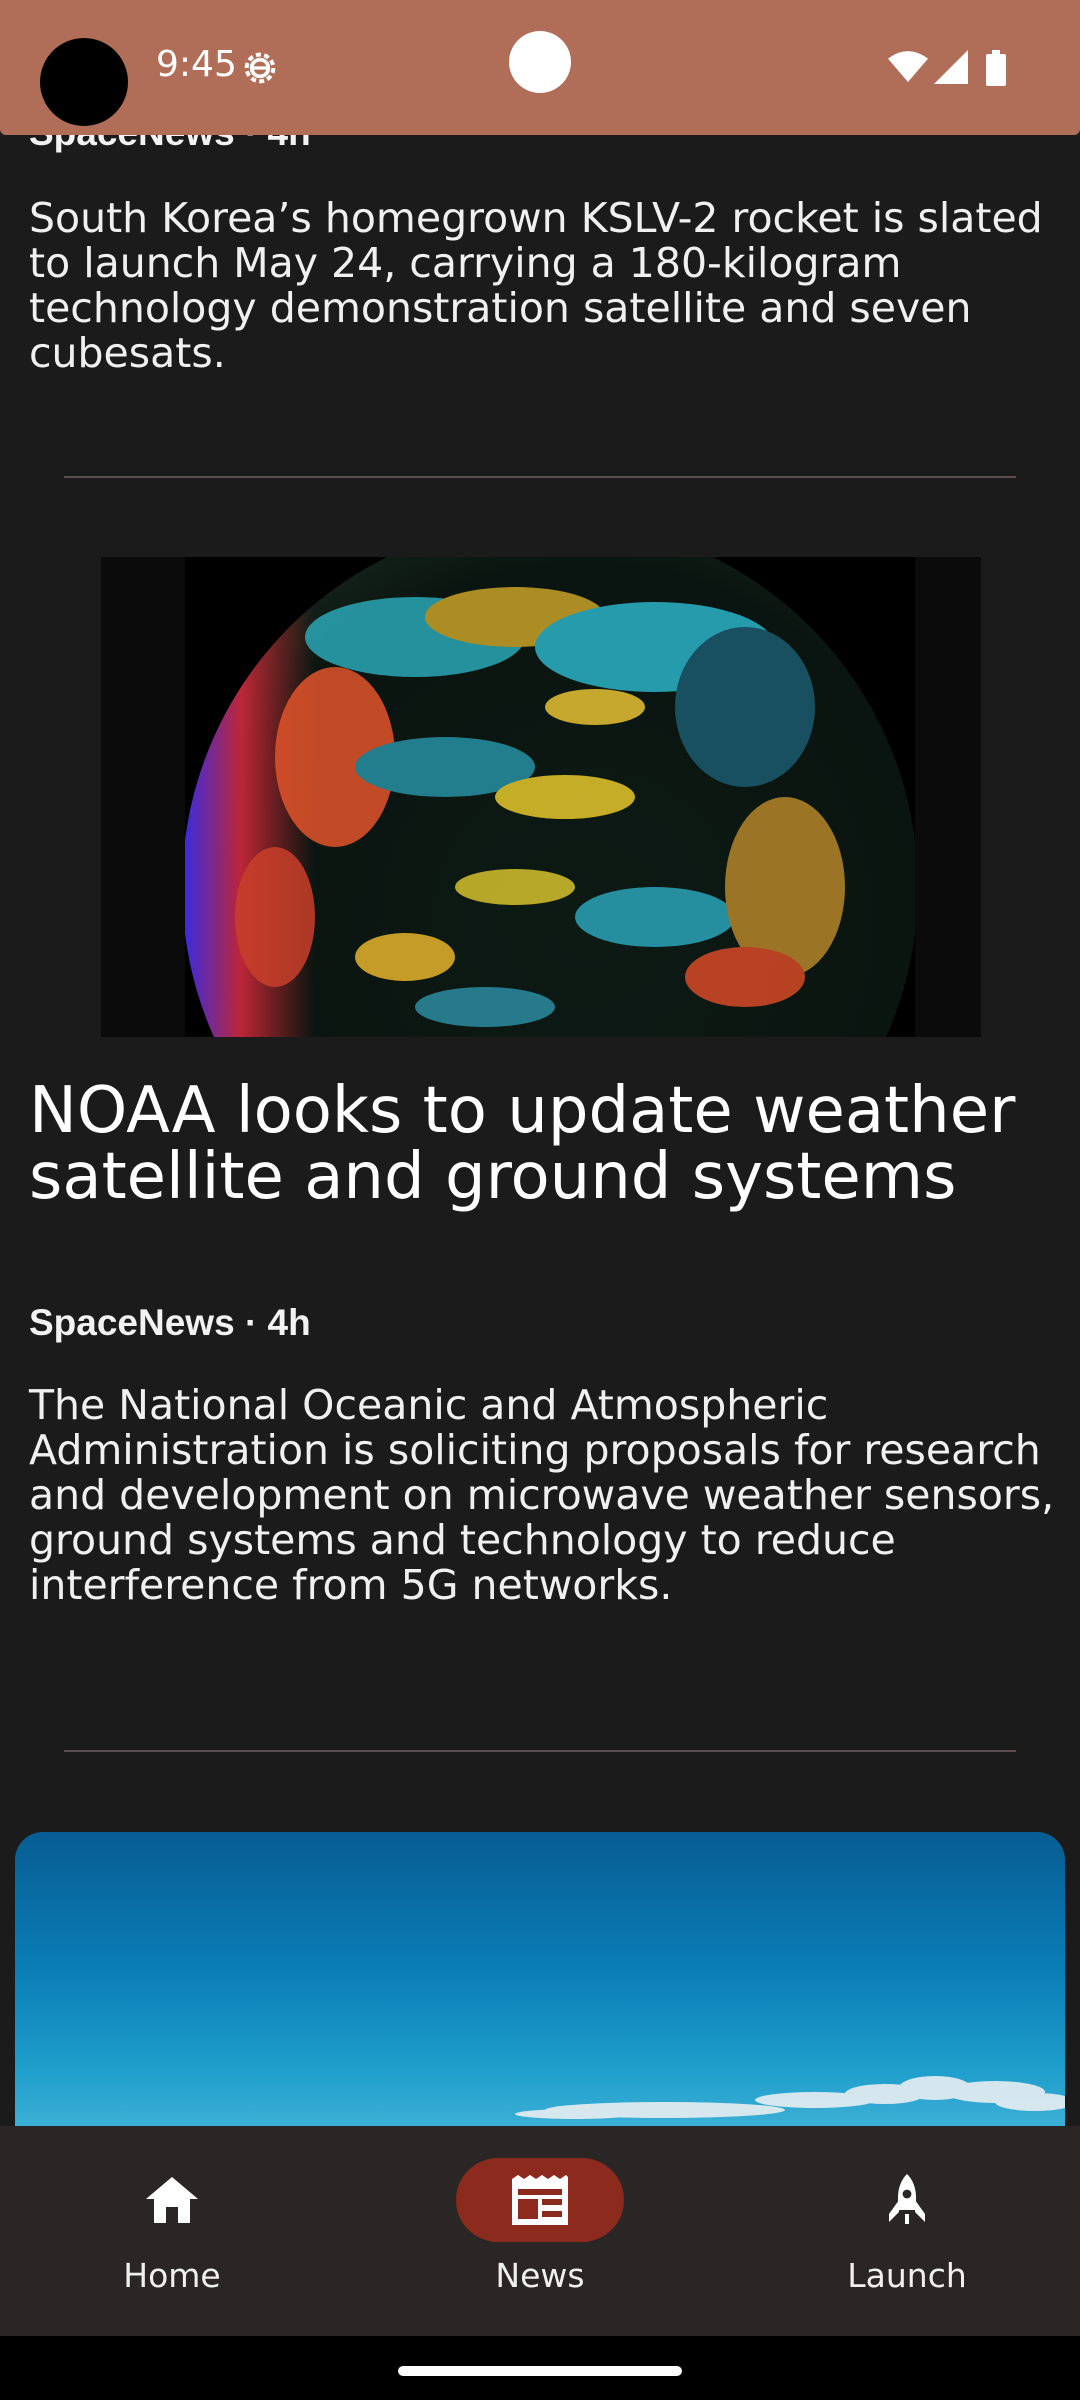  Describe the element at coordinates (172, 2275) in the screenshot. I see `nav-label-home: Home` at that location.